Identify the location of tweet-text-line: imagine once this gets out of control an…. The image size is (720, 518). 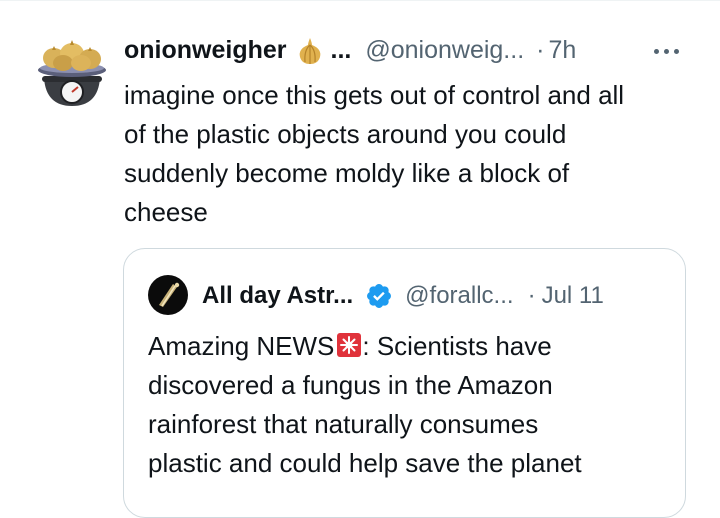
(374, 95).